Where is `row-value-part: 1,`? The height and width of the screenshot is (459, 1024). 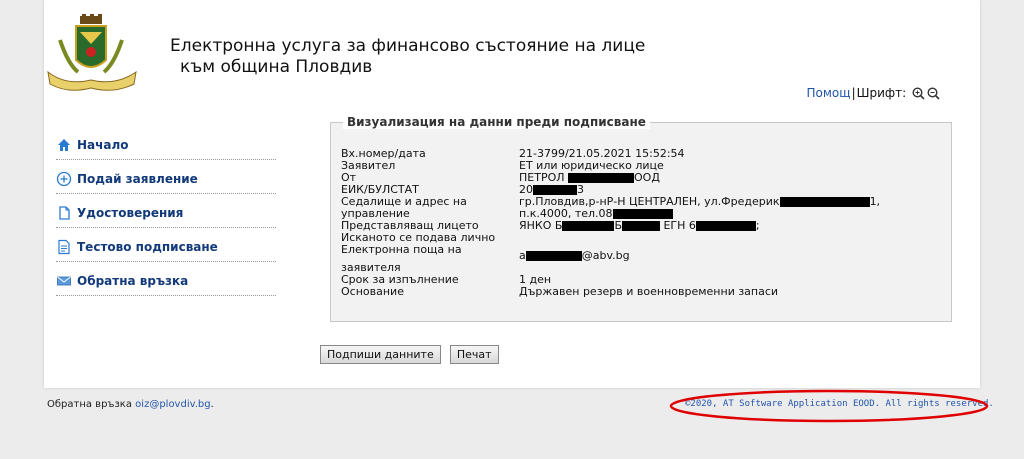
row-value-part: 1, is located at coordinates (875, 201).